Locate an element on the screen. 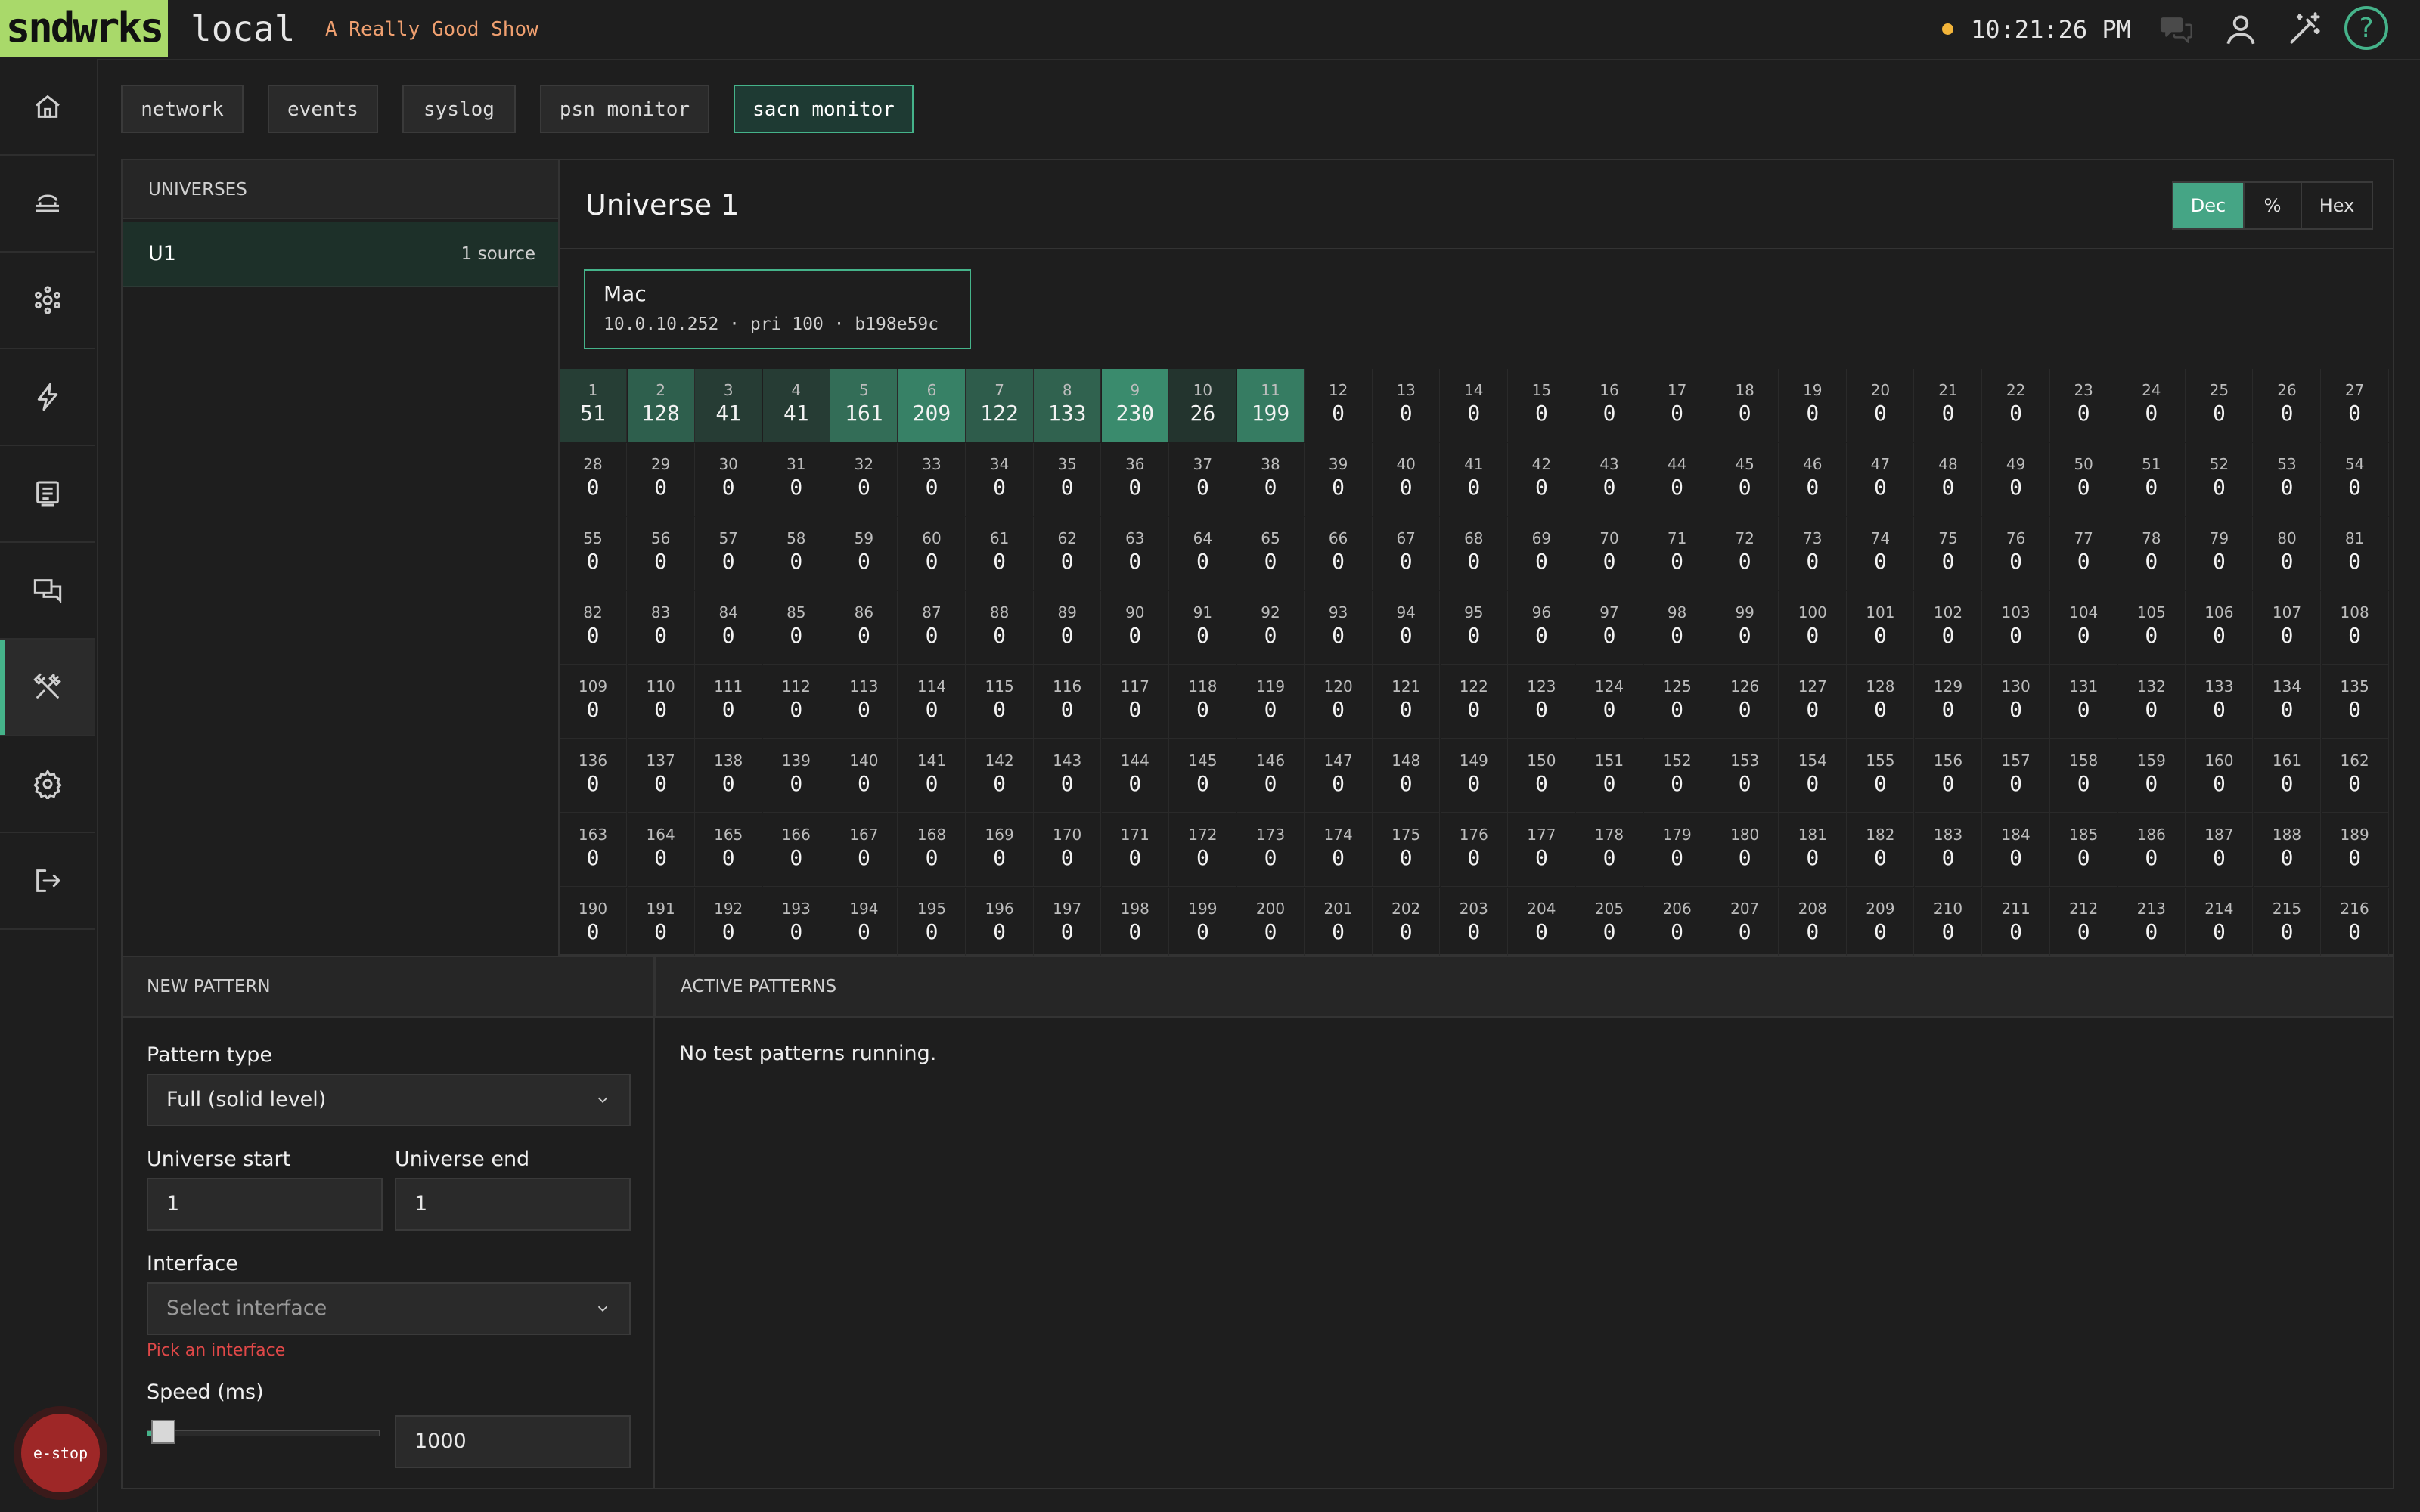 The image size is (2420, 1512). channel-number: 194 is located at coordinates (864, 909).